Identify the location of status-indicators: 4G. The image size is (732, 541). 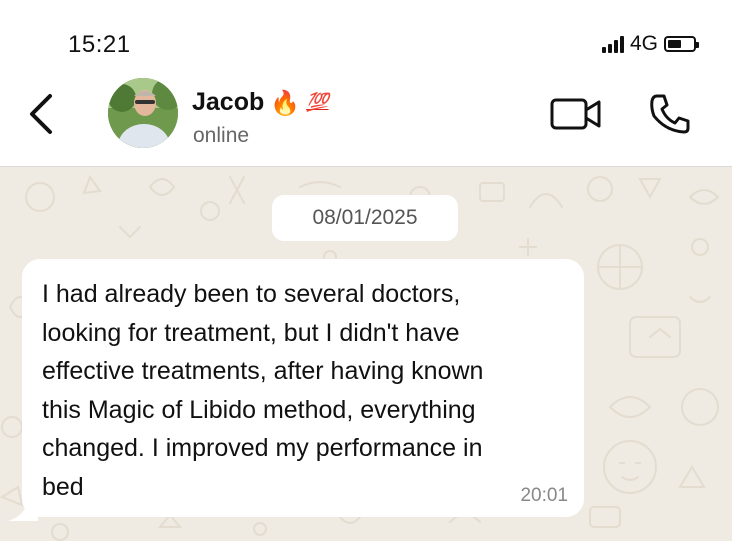
(650, 44).